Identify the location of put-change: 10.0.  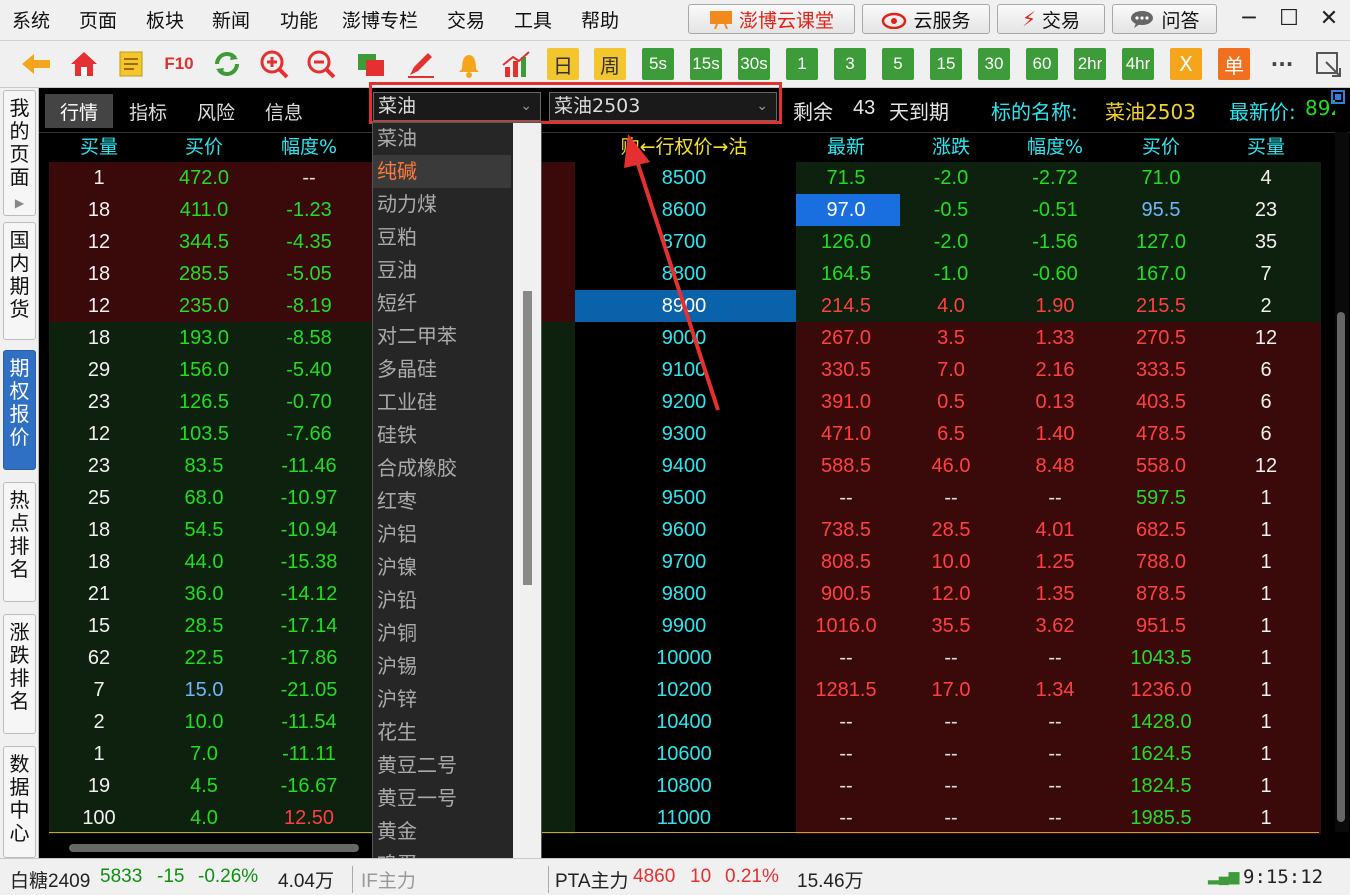
(951, 562).